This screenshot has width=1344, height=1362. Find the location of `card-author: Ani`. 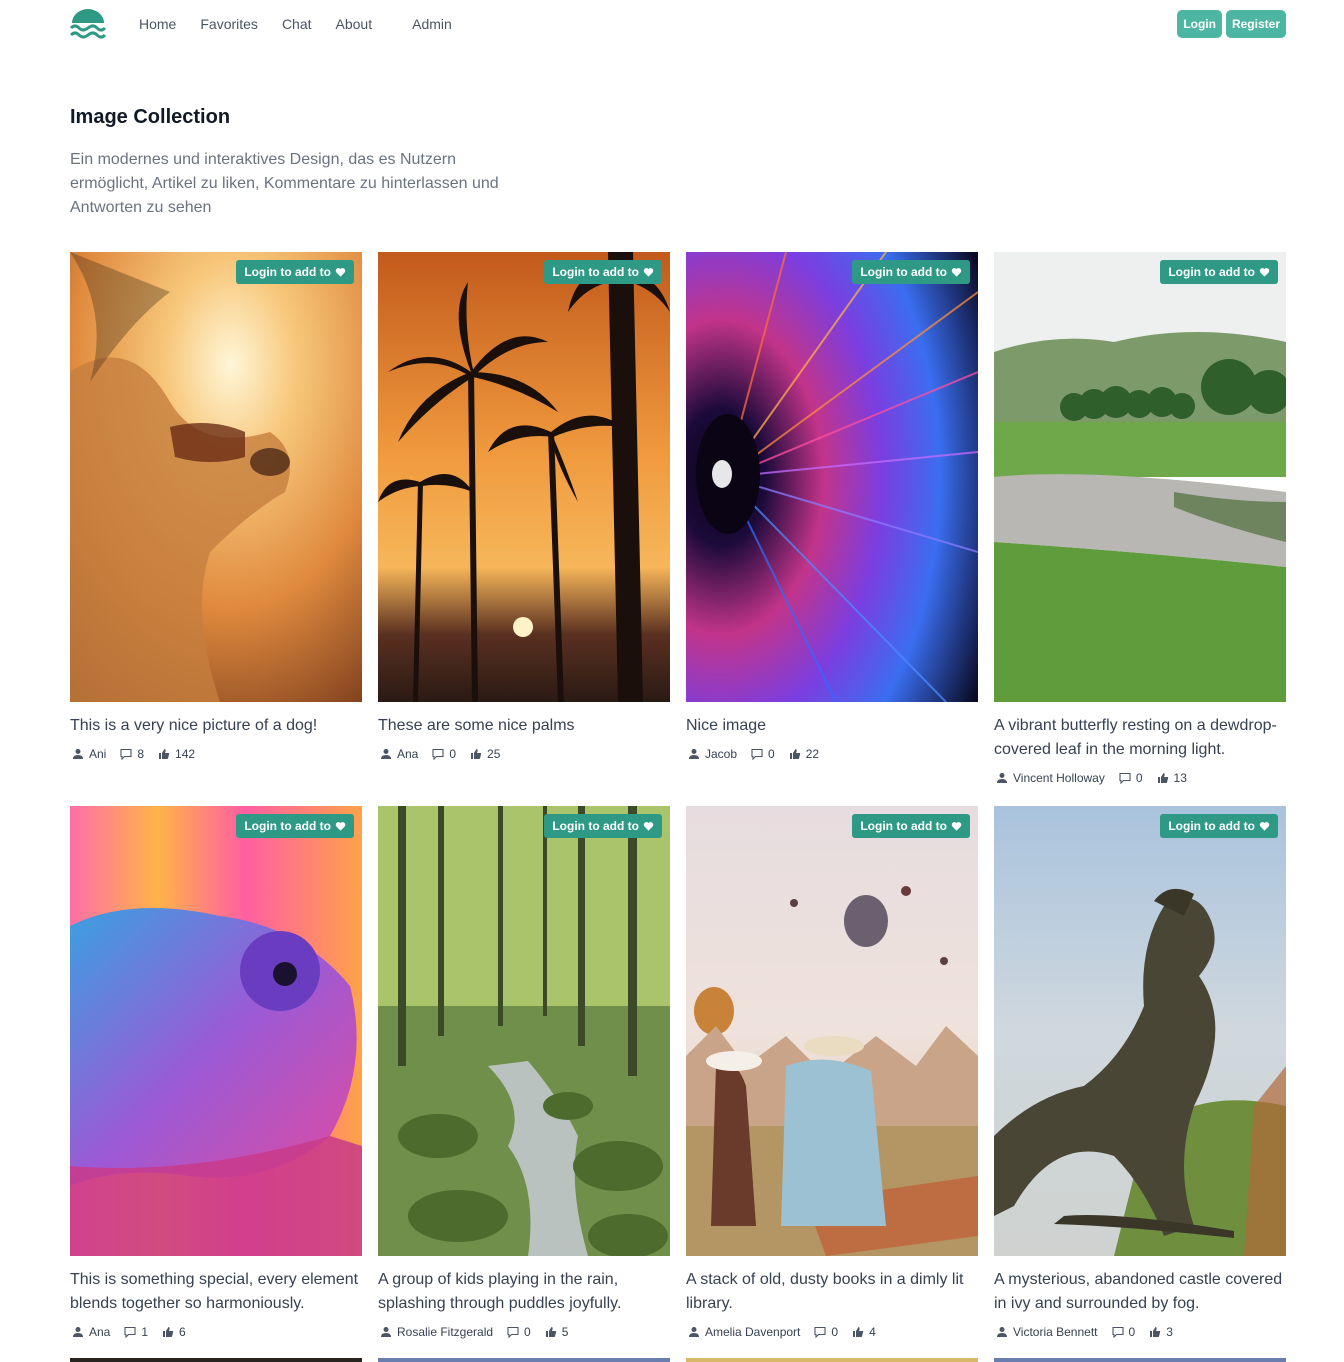

card-author: Ani is located at coordinates (97, 754).